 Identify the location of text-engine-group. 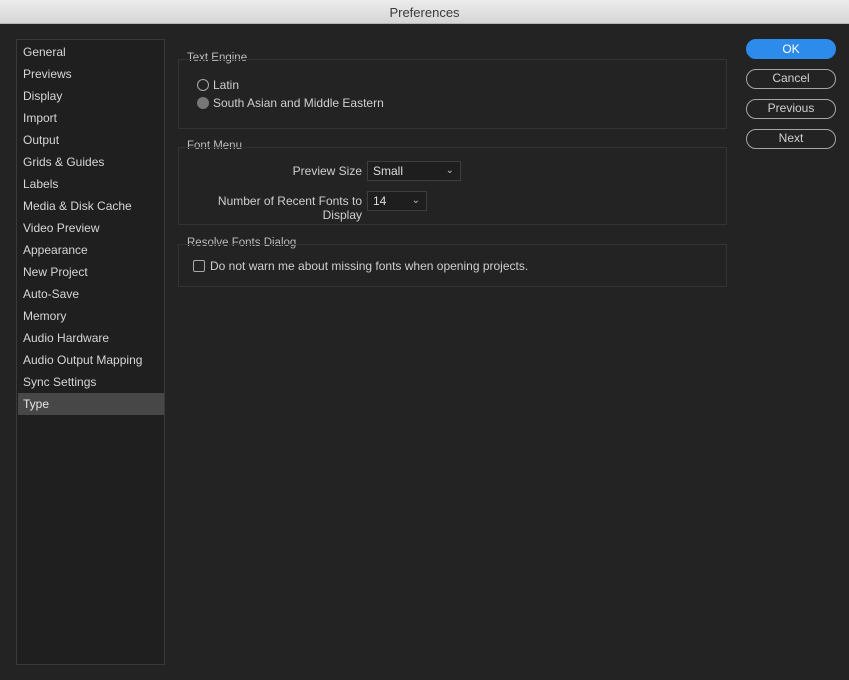
(452, 94).